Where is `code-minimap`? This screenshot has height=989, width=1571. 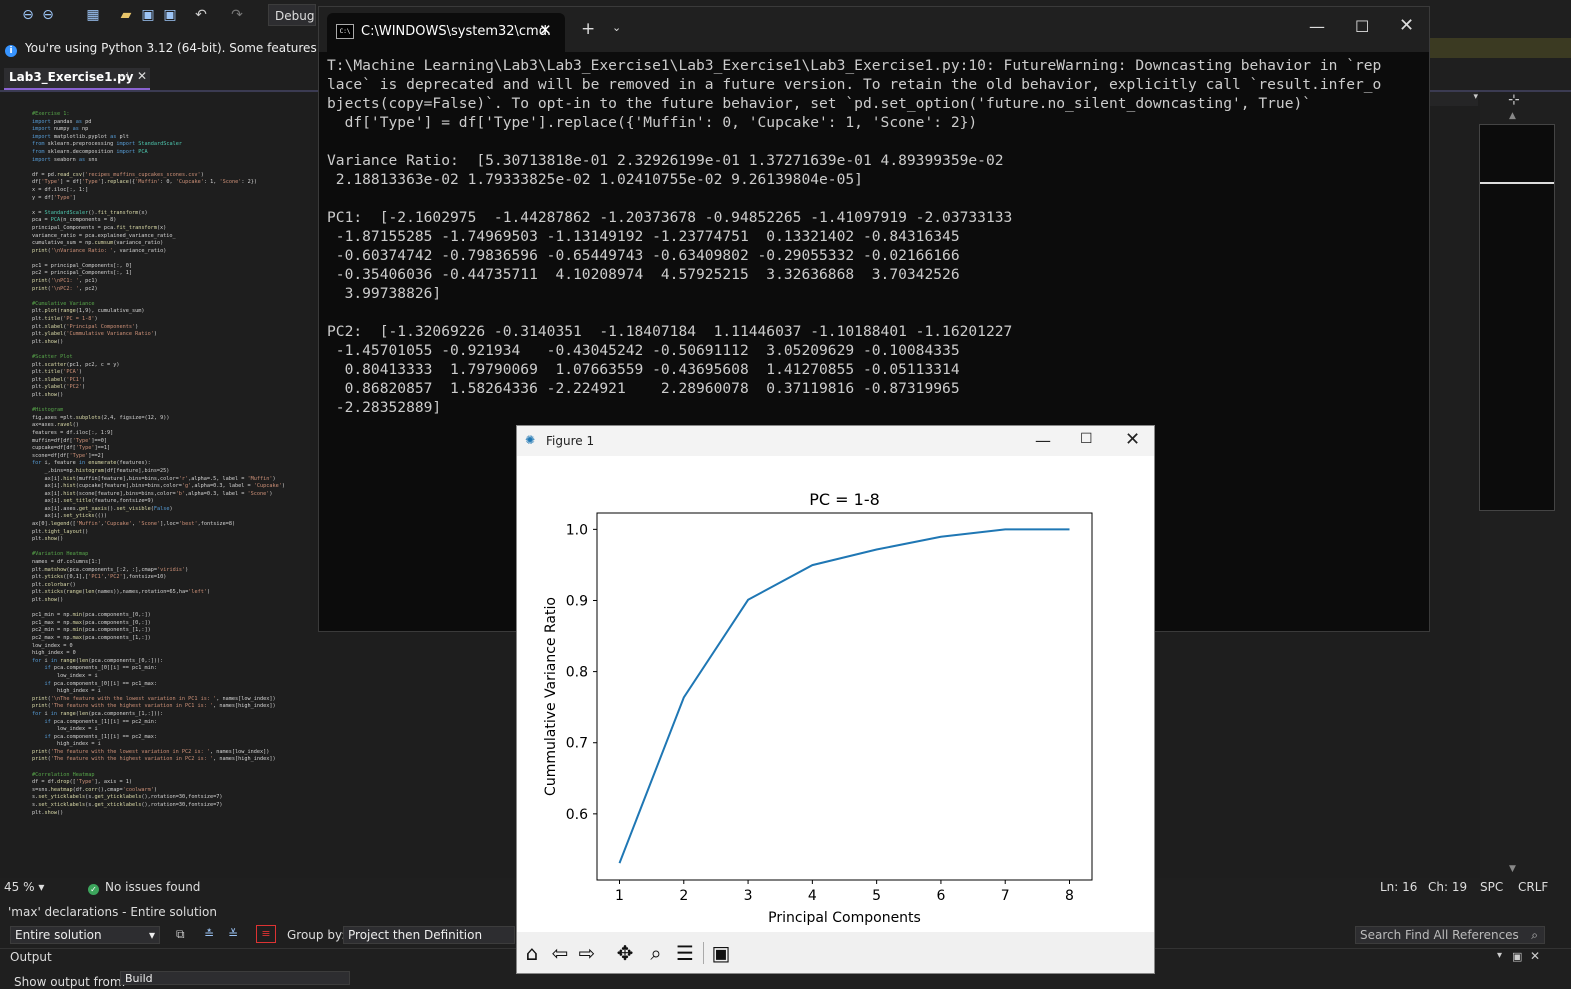
code-minimap is located at coordinates (1517, 317).